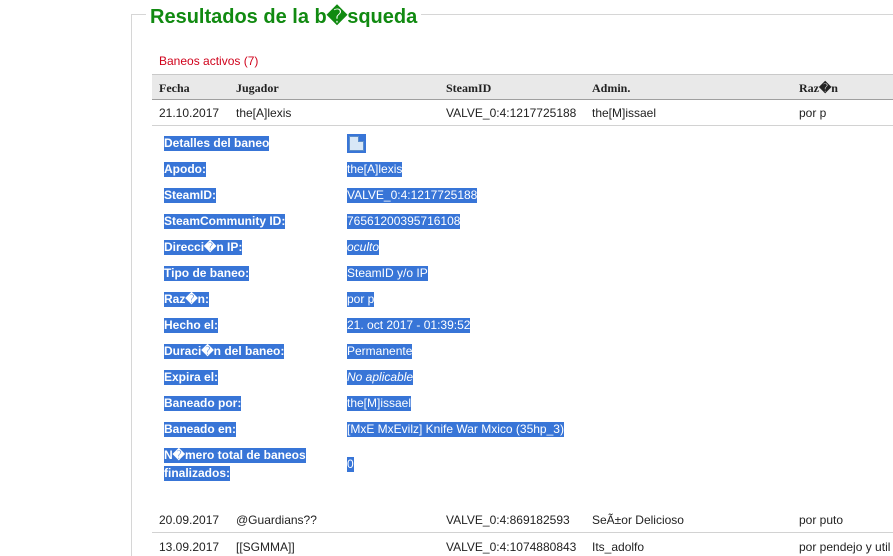 The height and width of the screenshot is (556, 893). Describe the element at coordinates (511, 113) in the screenshot. I see `cell-steamid: VALVE_0:4:1217725188` at that location.